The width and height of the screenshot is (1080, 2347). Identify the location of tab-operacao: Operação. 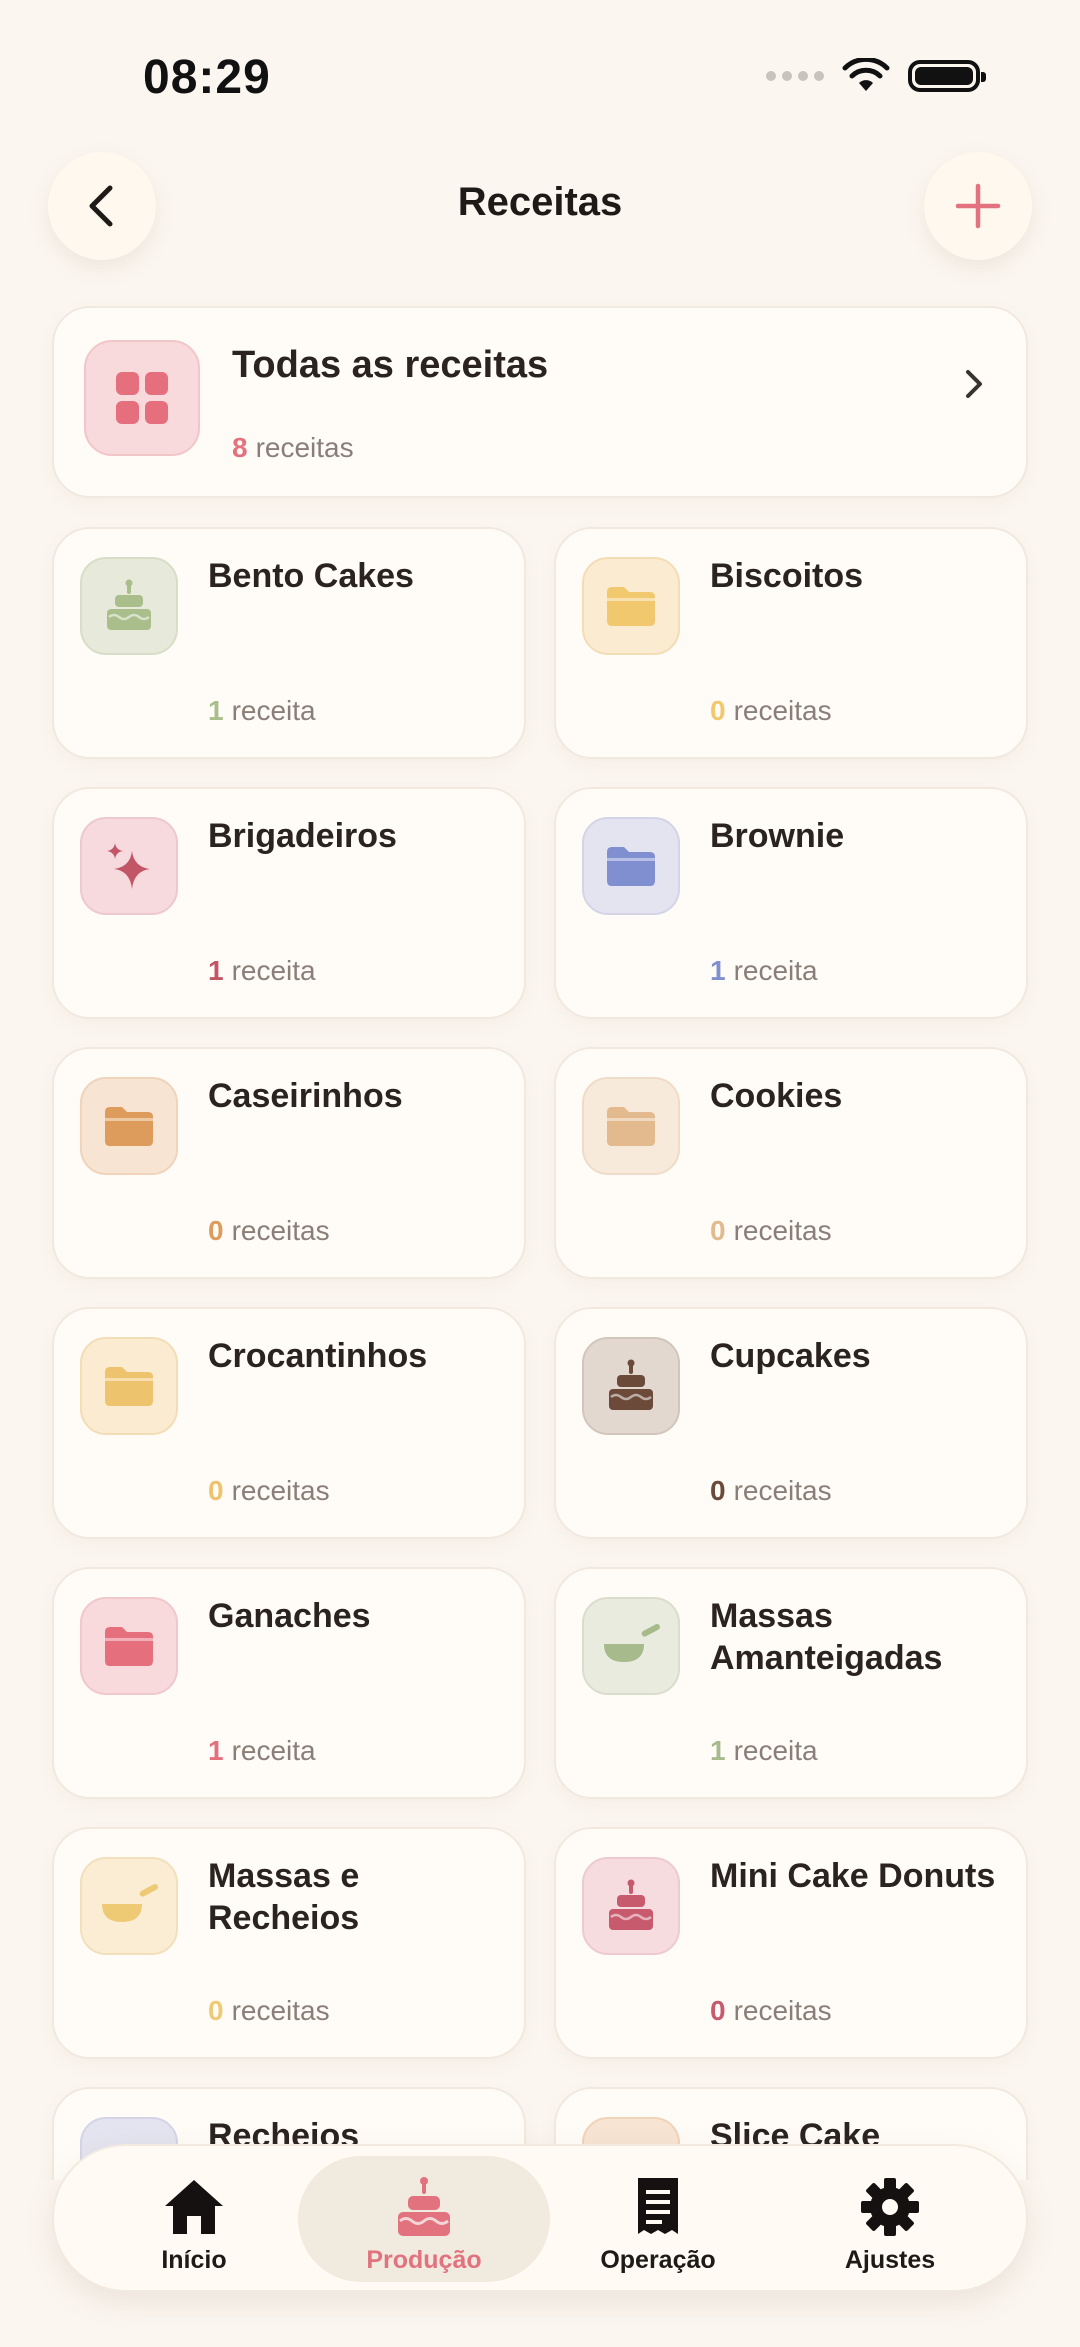
(658, 2219).